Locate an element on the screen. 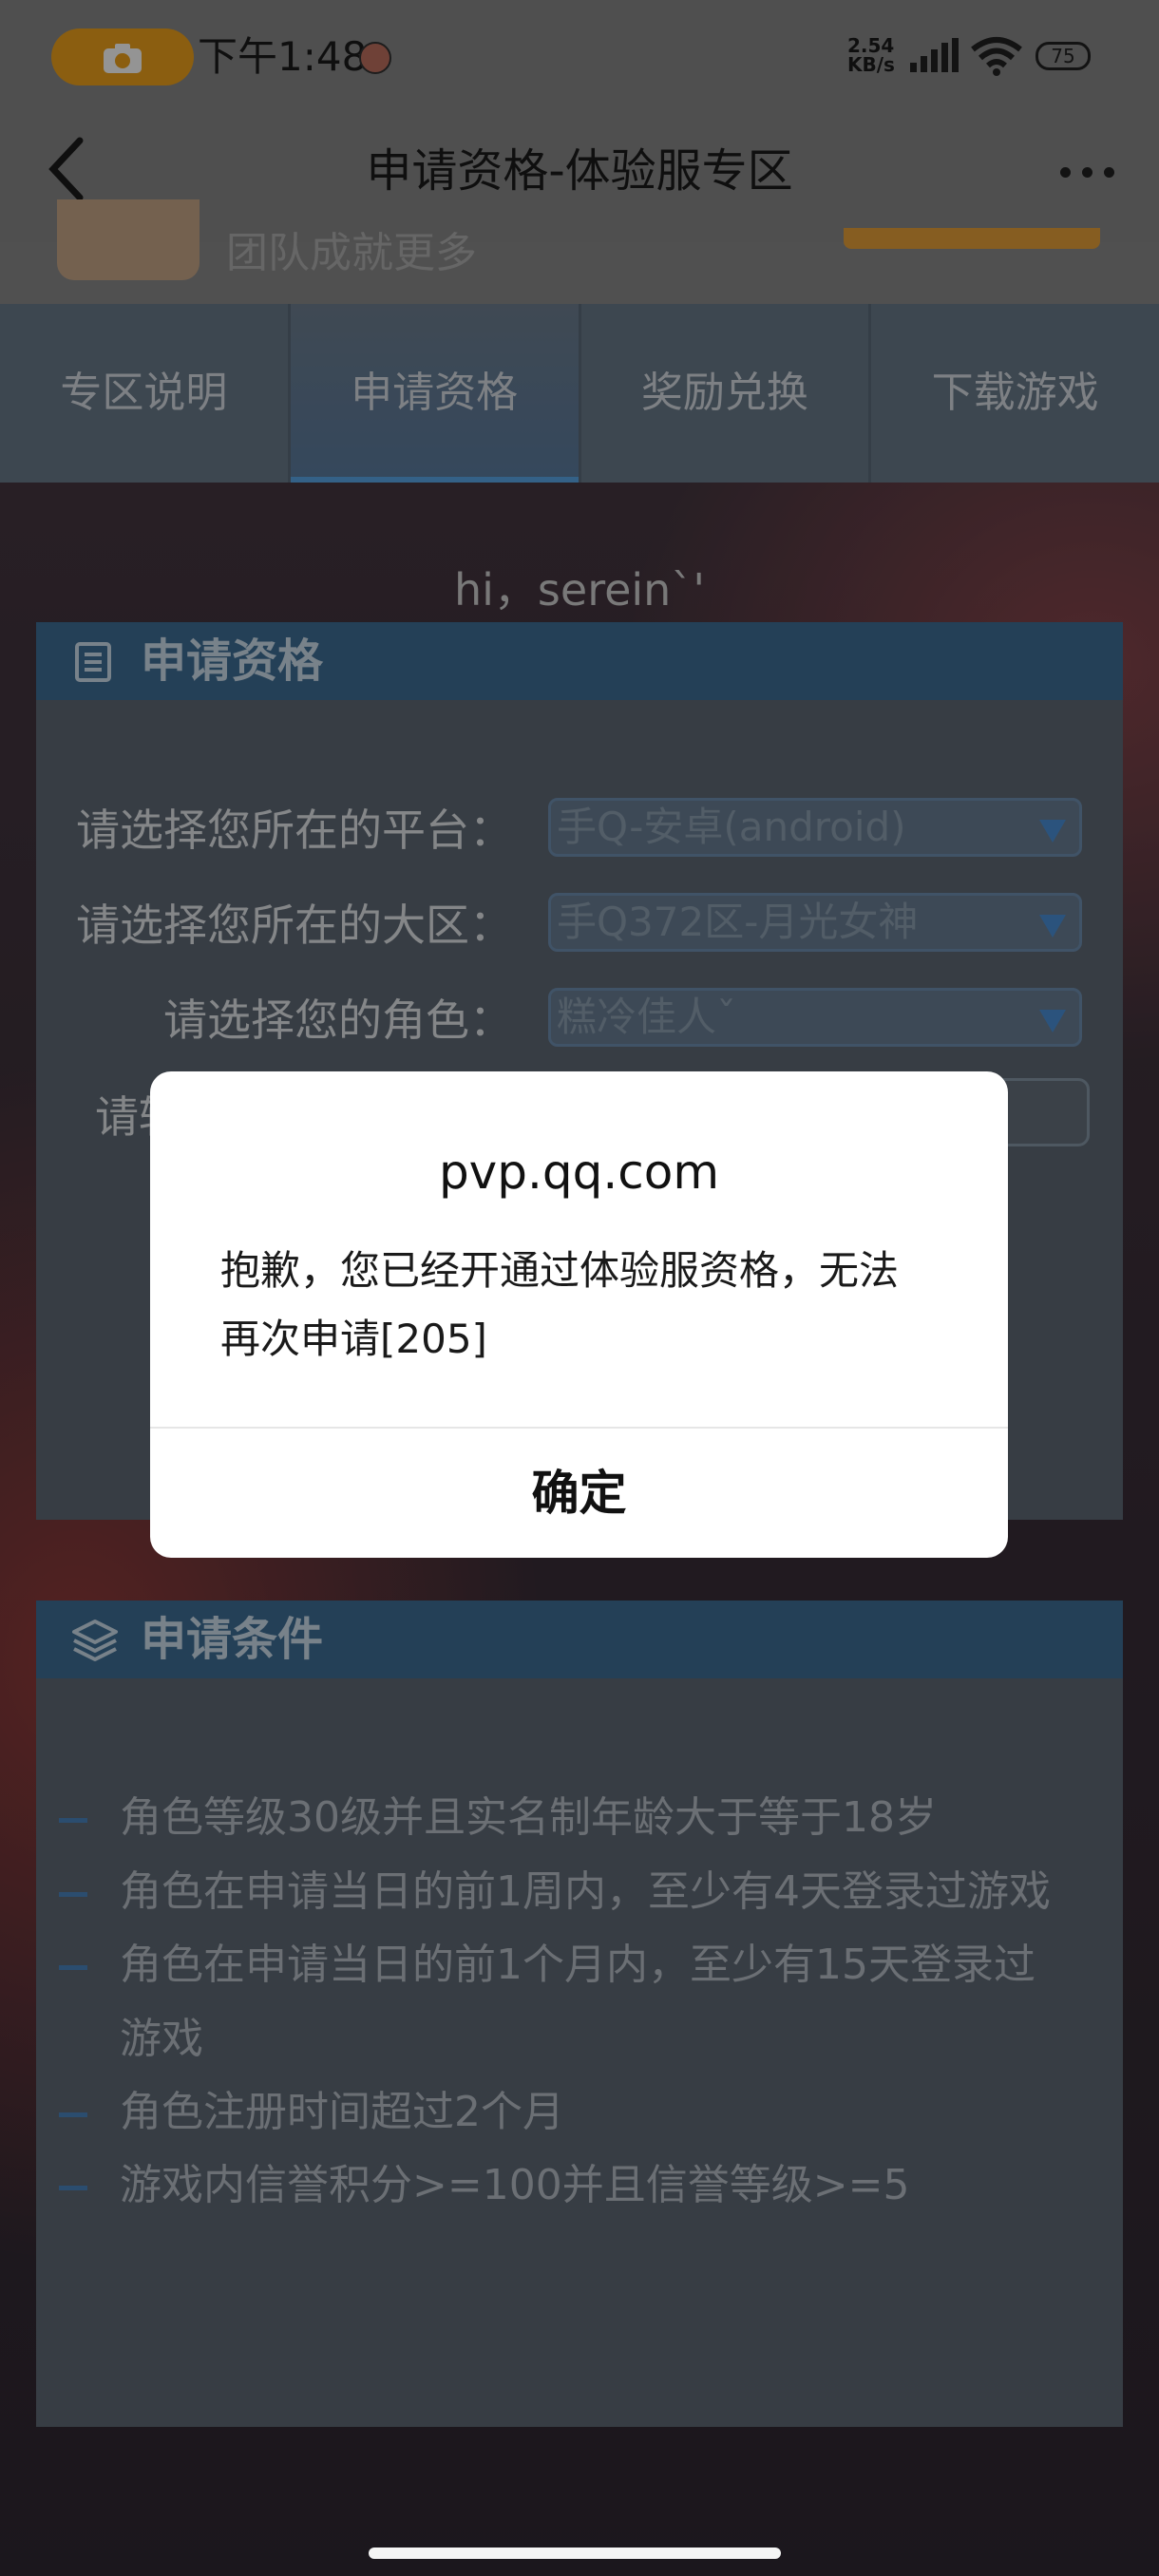 The height and width of the screenshot is (2576, 1159). confirm-button: 确定 is located at coordinates (579, 1493).